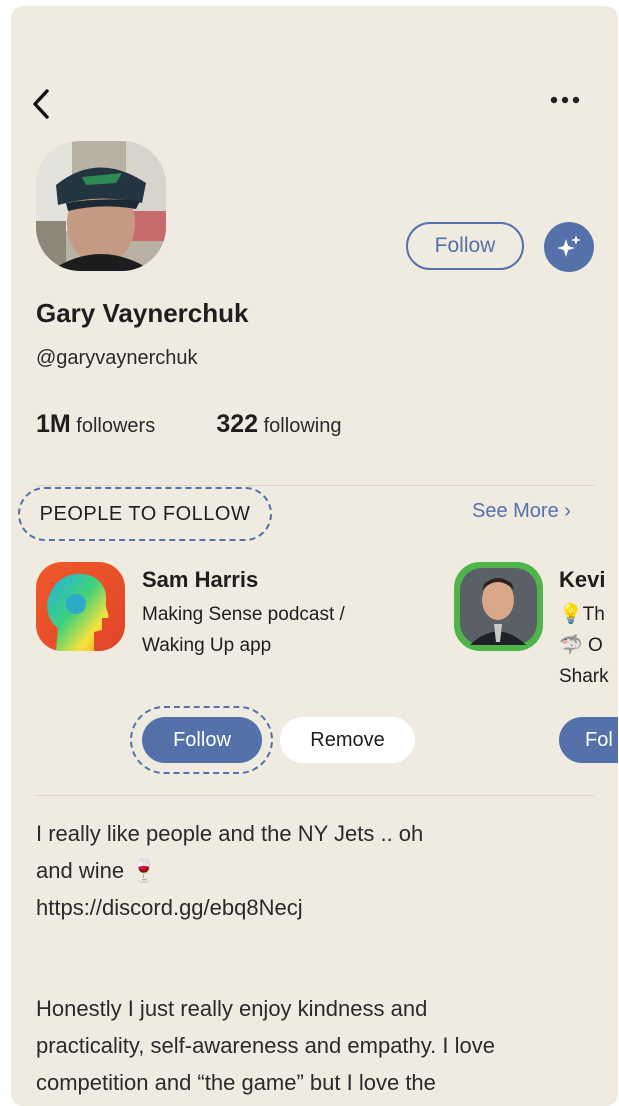 Image resolution: width=619 pixels, height=1106 pixels. I want to click on suggestion-bio-line: Shark, so click(584, 676).